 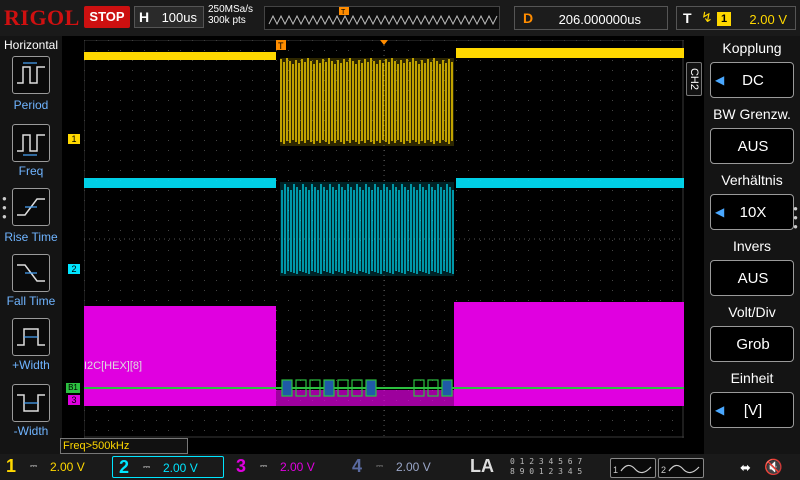 I want to click on ch2-marker: 2, so click(x=74, y=269).